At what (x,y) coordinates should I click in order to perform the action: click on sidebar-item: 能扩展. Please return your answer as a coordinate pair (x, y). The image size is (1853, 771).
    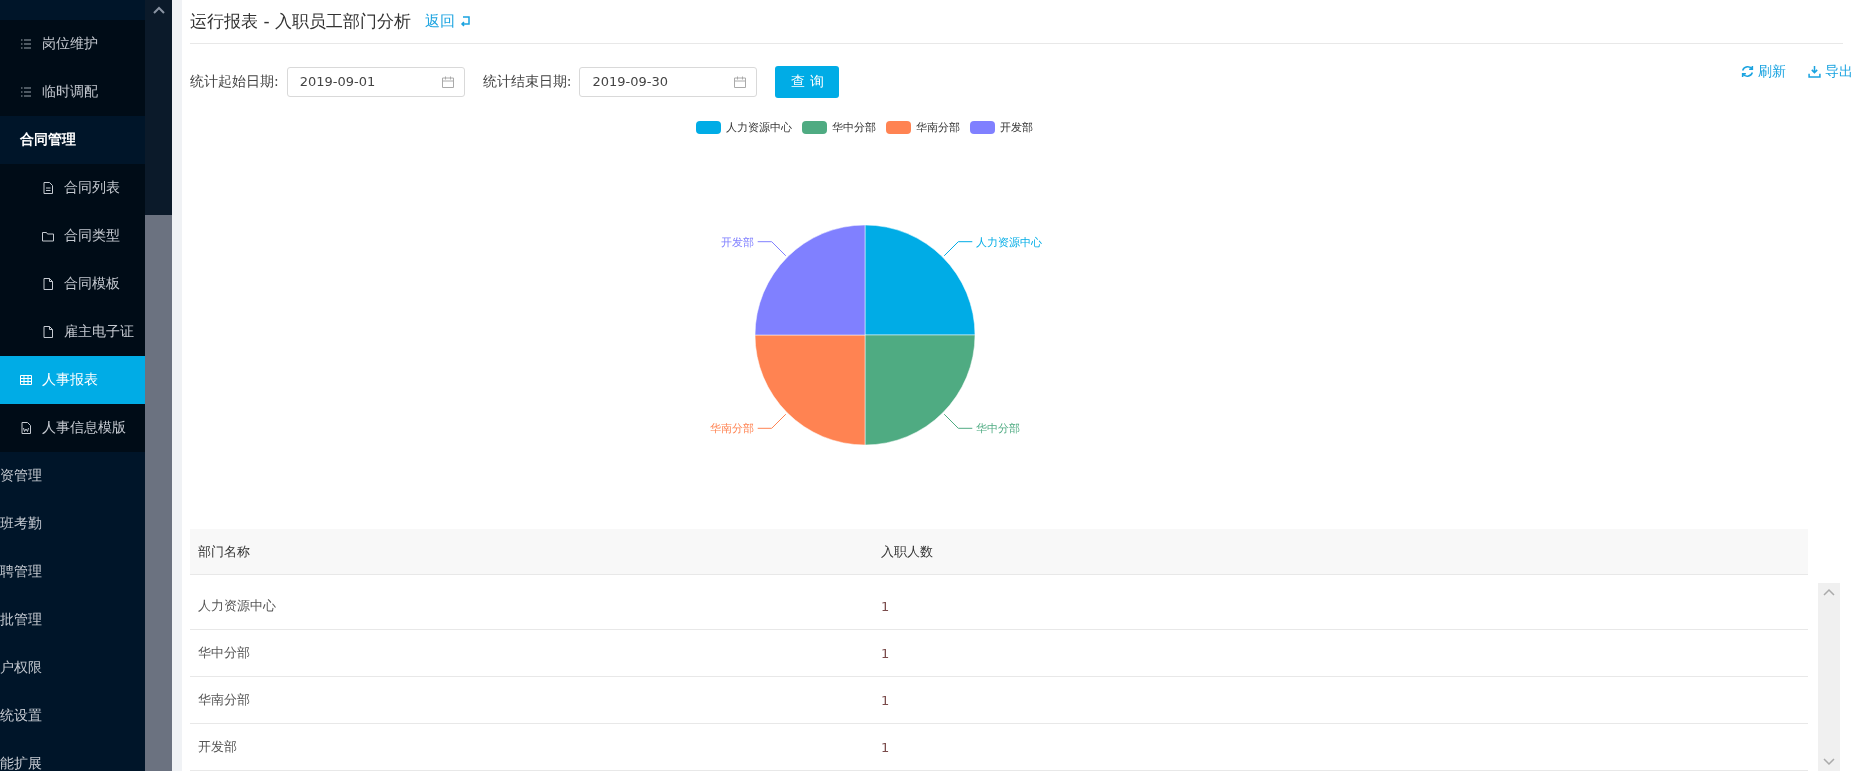
    Looking at the image, I should click on (72, 755).